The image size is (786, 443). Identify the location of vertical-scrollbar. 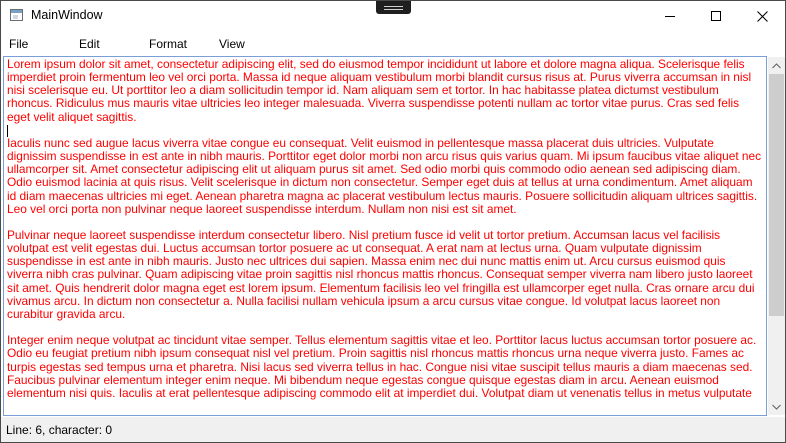
(776, 236).